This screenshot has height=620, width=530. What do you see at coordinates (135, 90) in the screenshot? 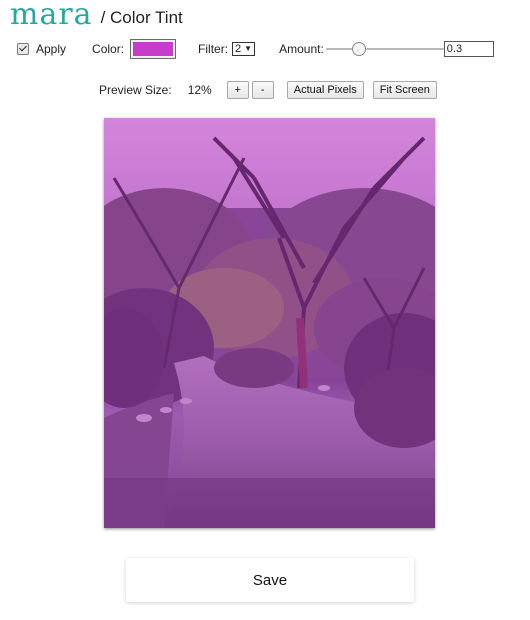
I see `preview-size-label: Preview Size:` at bounding box center [135, 90].